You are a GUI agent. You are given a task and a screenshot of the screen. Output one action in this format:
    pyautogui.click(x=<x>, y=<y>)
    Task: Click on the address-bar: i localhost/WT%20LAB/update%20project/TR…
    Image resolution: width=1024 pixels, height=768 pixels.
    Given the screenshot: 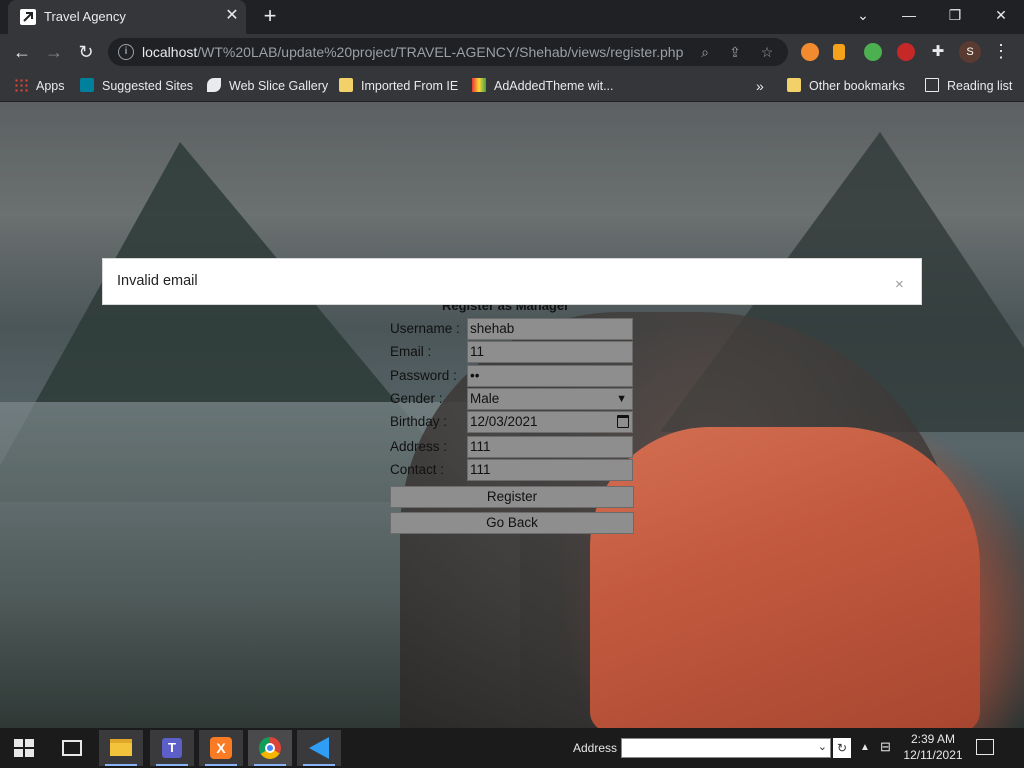 What is the action you would take?
    pyautogui.click(x=448, y=52)
    